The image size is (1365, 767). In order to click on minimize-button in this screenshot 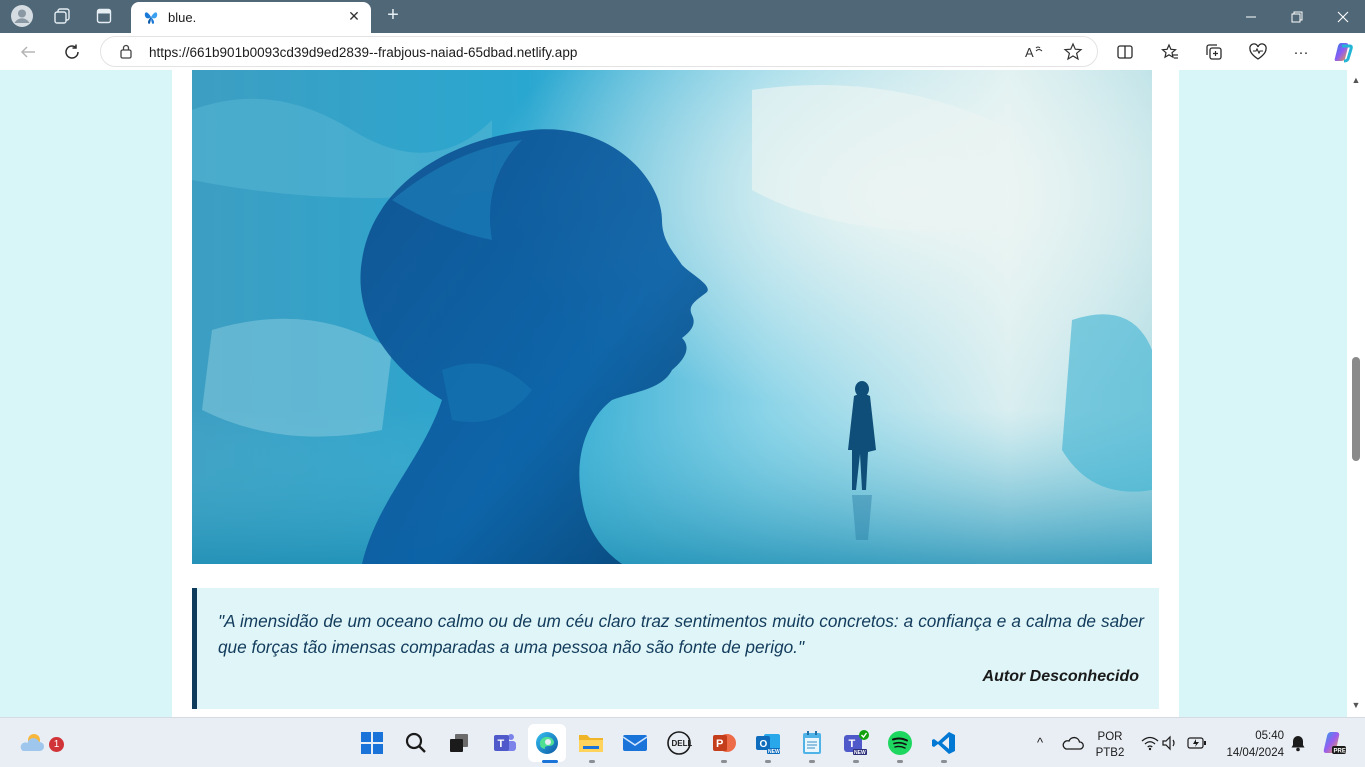, I will do `click(1251, 16)`.